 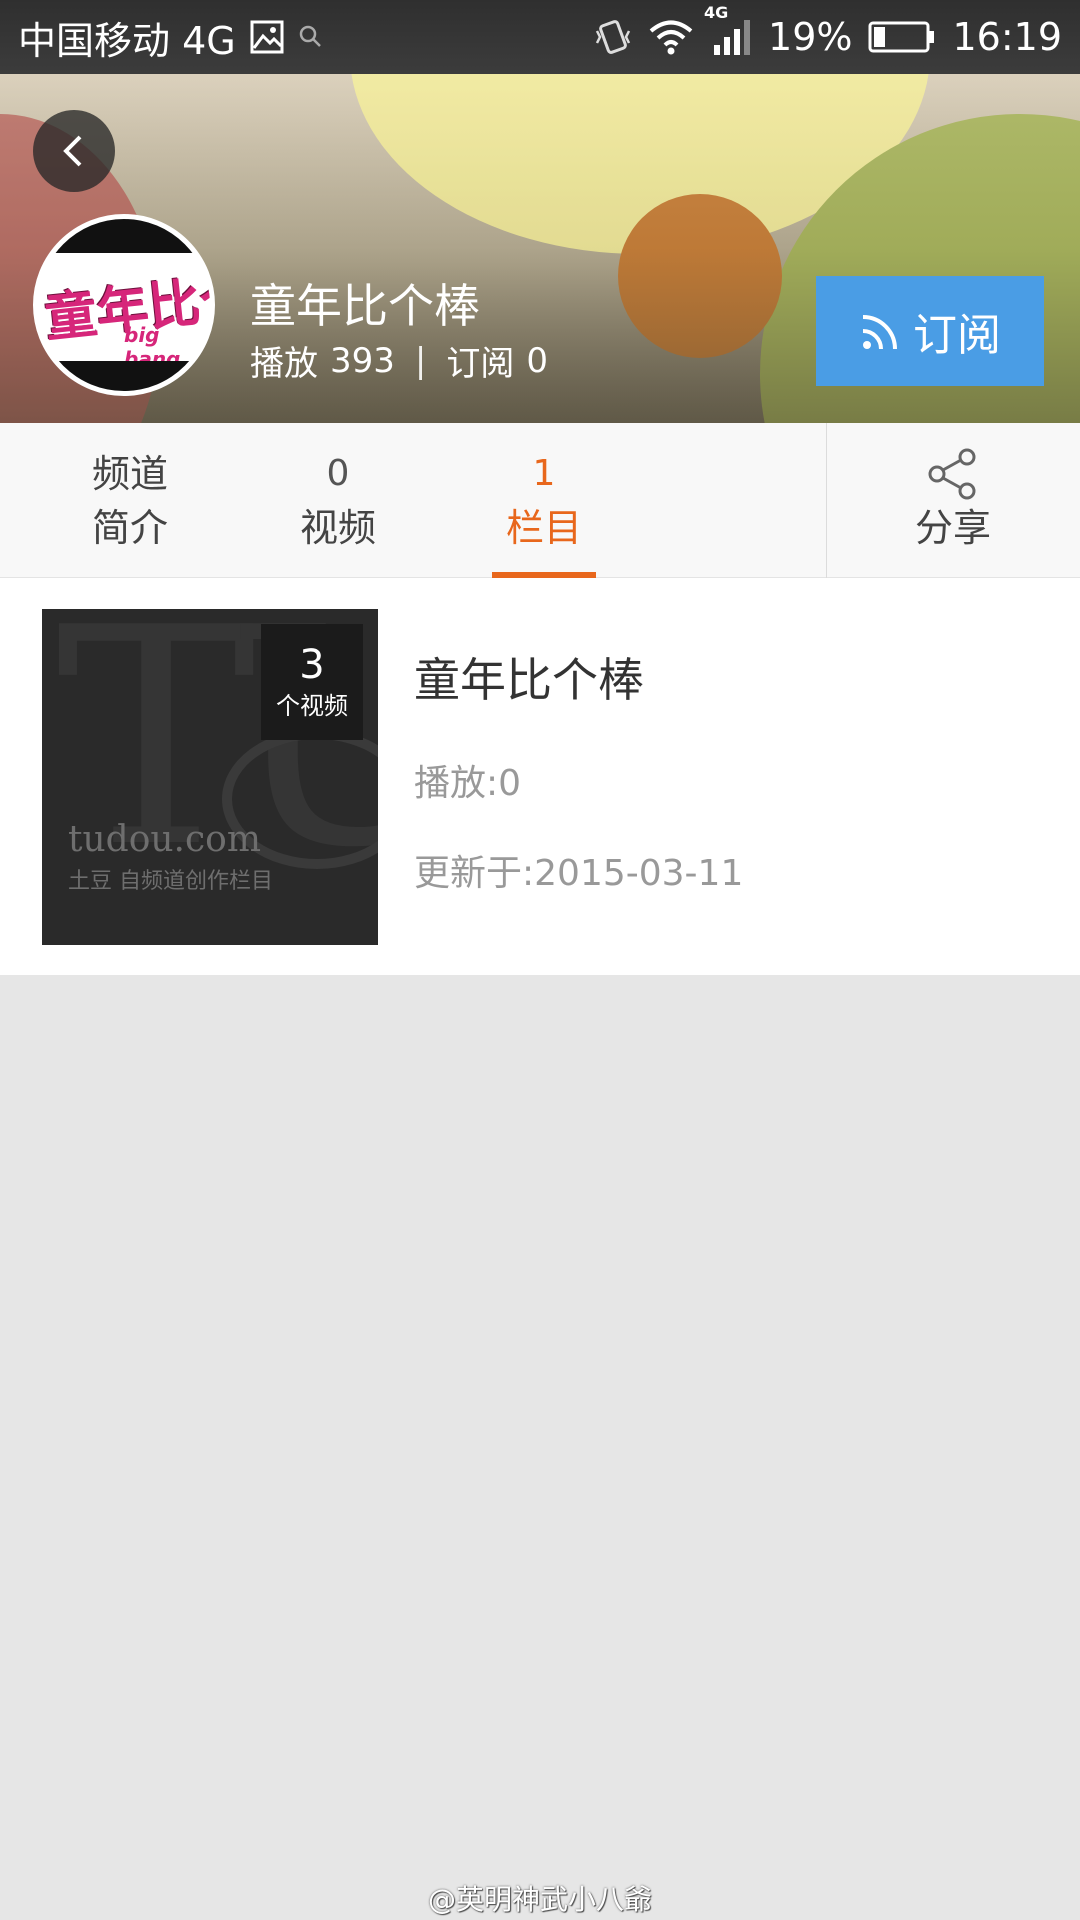 What do you see at coordinates (540, 37) in the screenshot?
I see `status-bar: 中国移动 4G 4G 19% 16:19` at bounding box center [540, 37].